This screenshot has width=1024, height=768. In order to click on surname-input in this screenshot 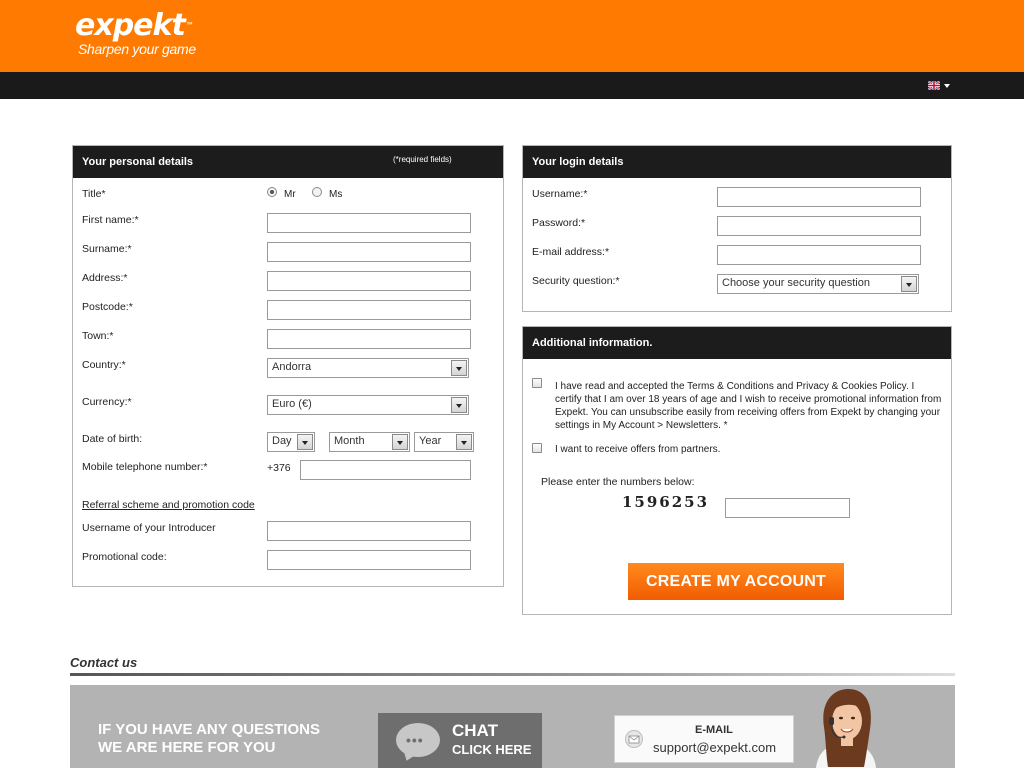, I will do `click(369, 252)`.